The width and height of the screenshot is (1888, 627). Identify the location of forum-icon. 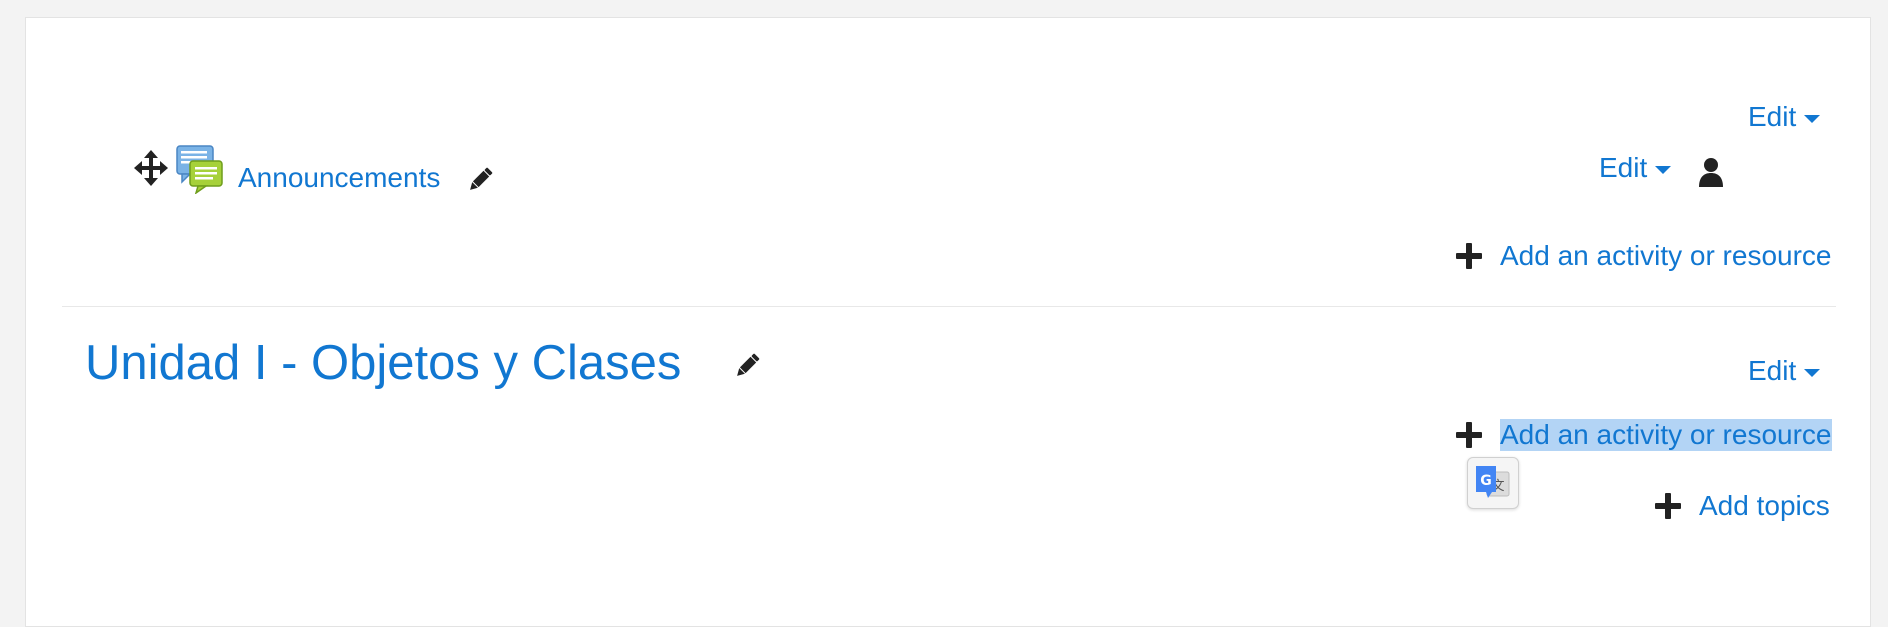
(200, 171).